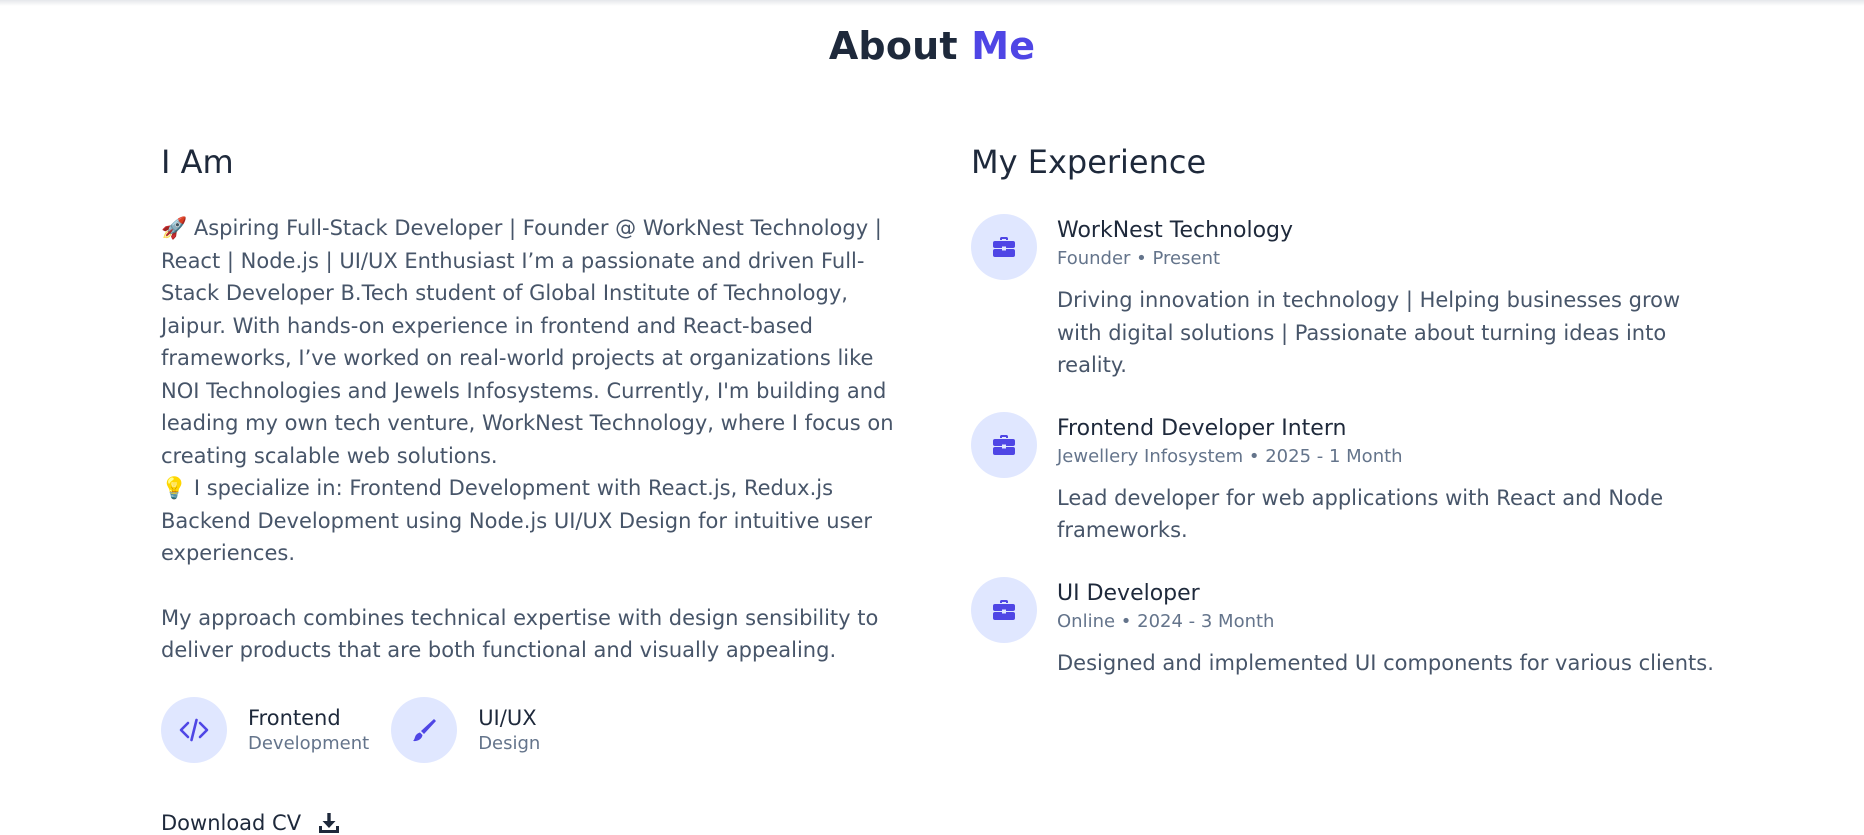 The width and height of the screenshot is (1864, 835). Describe the element at coordinates (231, 822) in the screenshot. I see `download-cv-label: Download CV` at that location.